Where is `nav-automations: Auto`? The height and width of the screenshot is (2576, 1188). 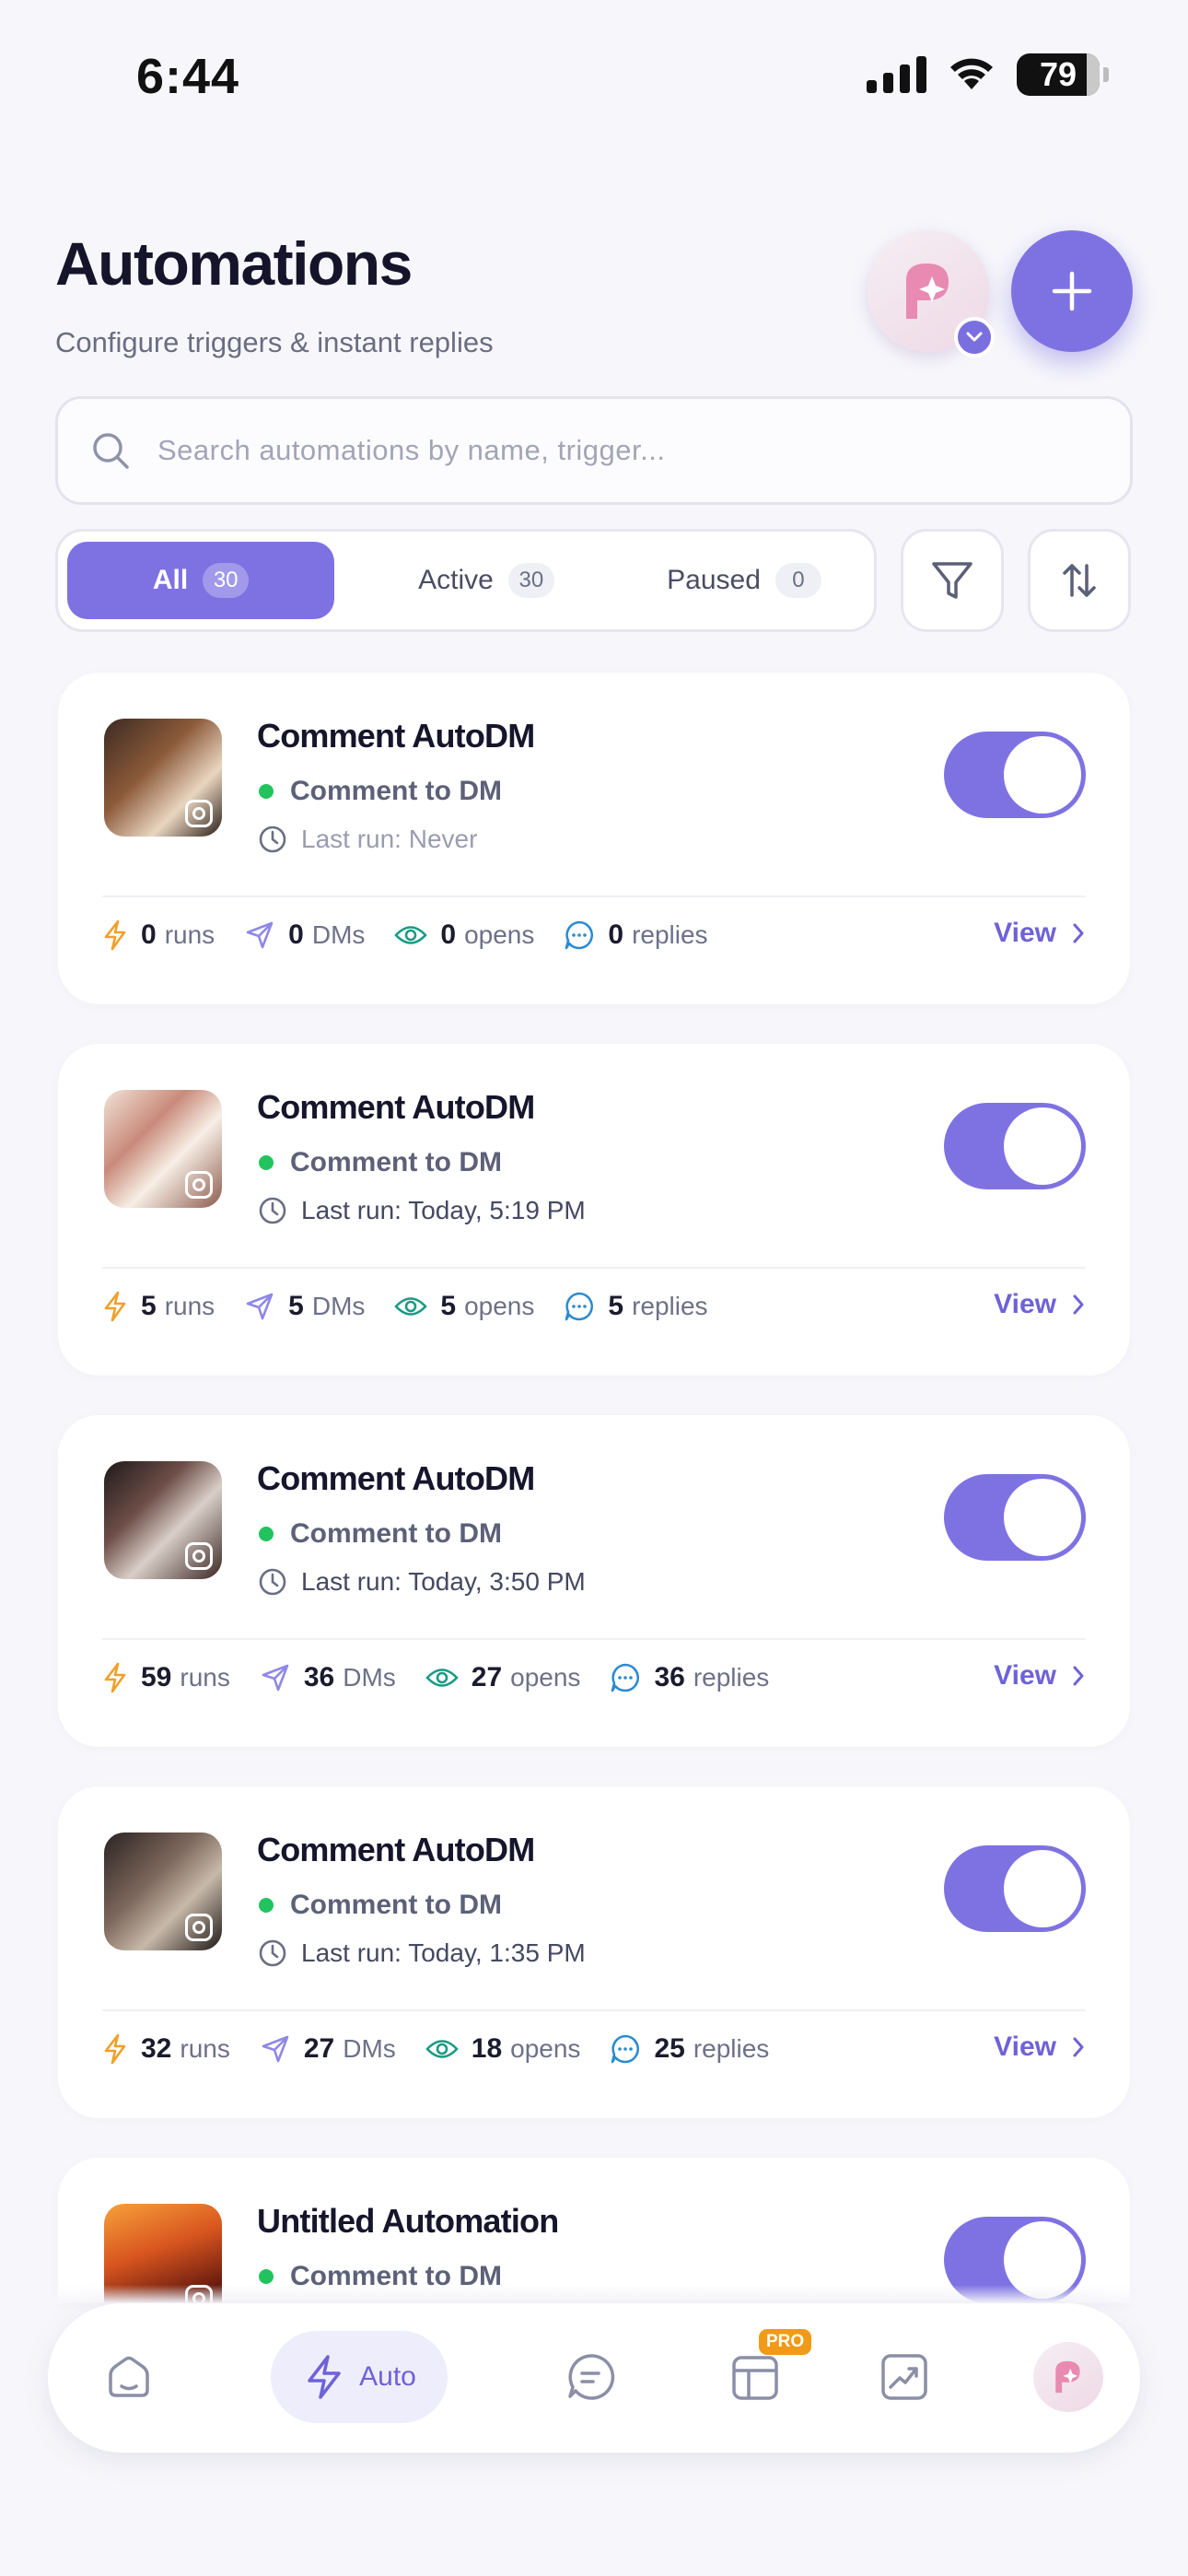 nav-automations: Auto is located at coordinates (359, 2377).